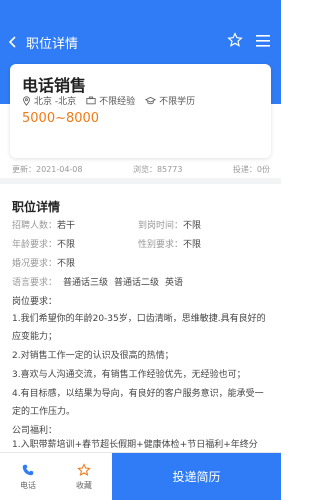  I want to click on favorite-label: 收藏, so click(84, 485).